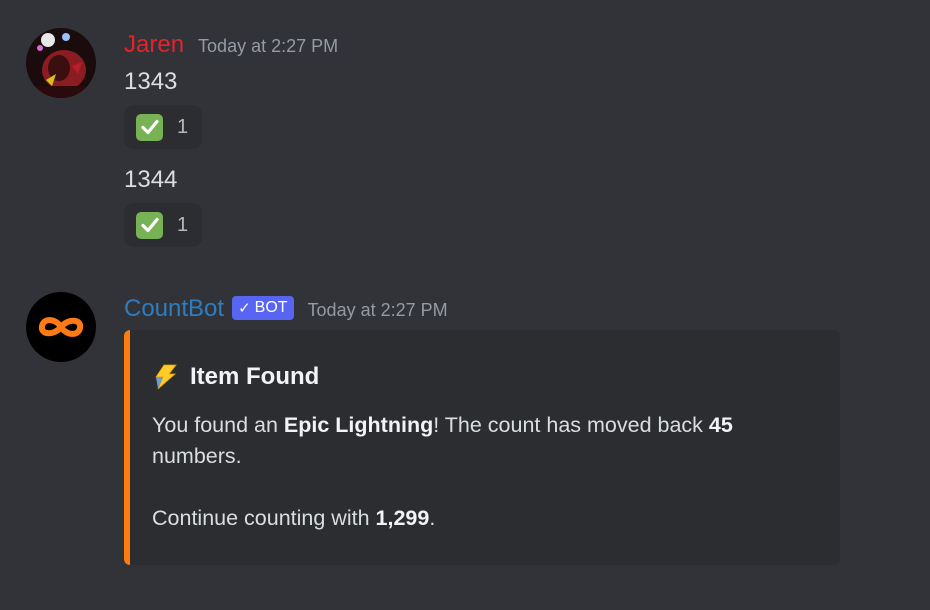 The image size is (930, 610). What do you see at coordinates (174, 309) in the screenshot?
I see `username: CountBot` at bounding box center [174, 309].